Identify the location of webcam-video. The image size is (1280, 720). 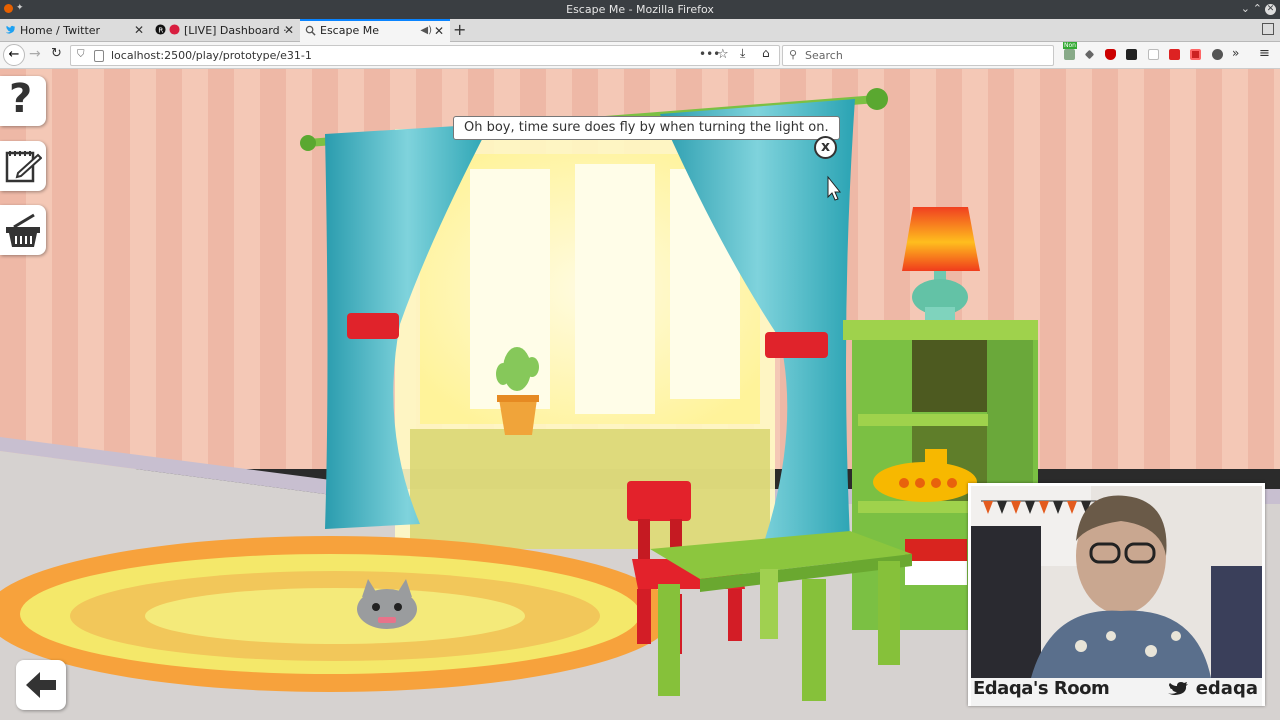
(1116, 582).